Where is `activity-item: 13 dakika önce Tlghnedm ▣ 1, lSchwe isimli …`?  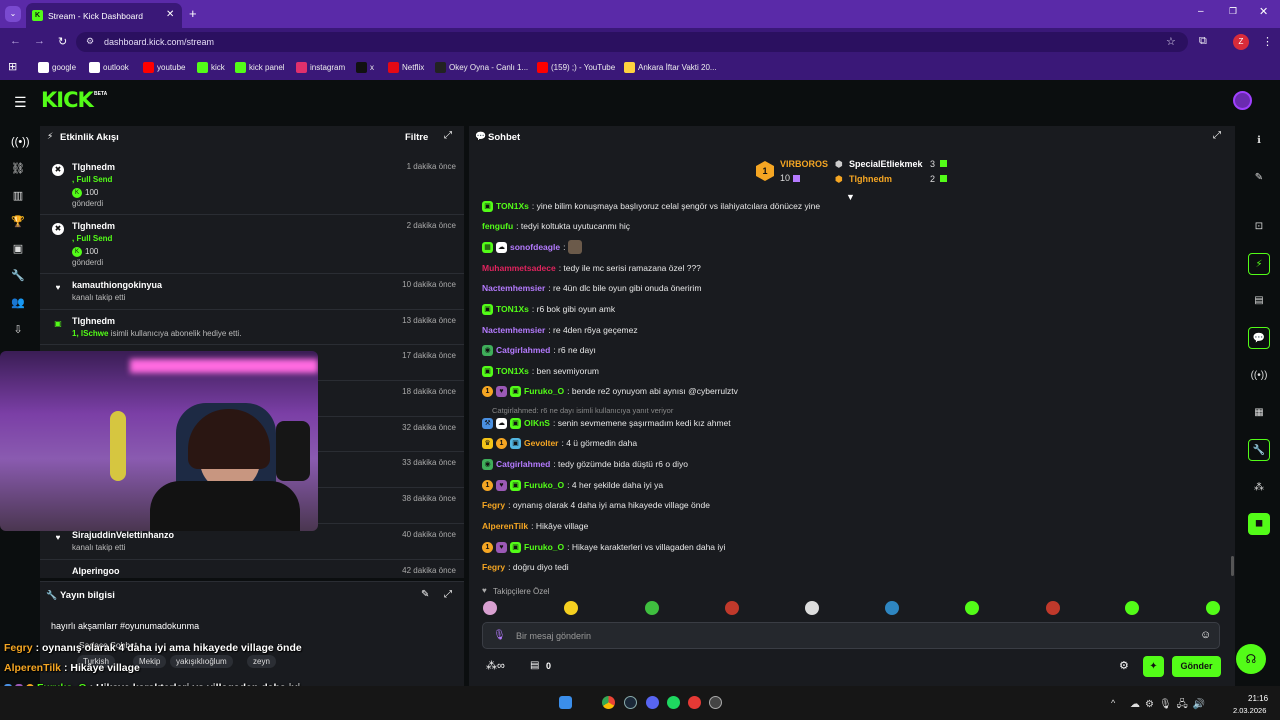 activity-item: 13 dakika önce Tlghnedm ▣ 1, lSchwe isimli … is located at coordinates (252, 327).